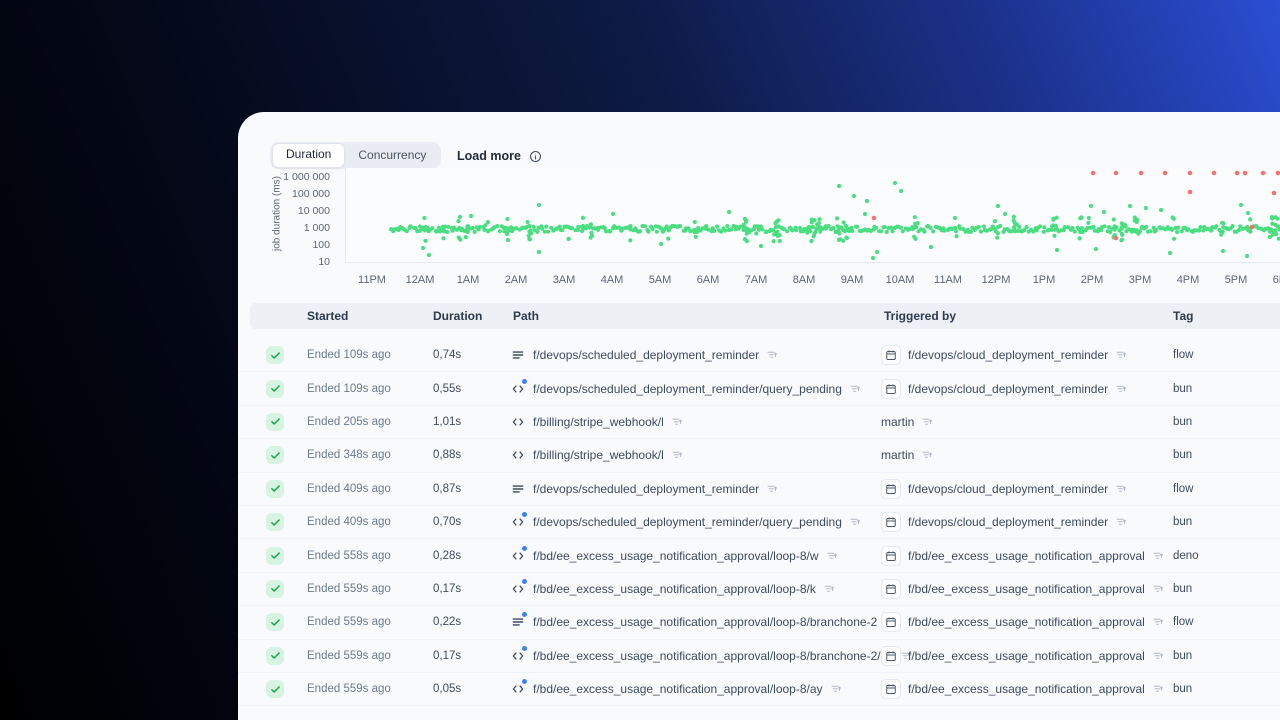 This screenshot has width=1280, height=720. Describe the element at coordinates (535, 156) in the screenshot. I see `info-icon` at that location.